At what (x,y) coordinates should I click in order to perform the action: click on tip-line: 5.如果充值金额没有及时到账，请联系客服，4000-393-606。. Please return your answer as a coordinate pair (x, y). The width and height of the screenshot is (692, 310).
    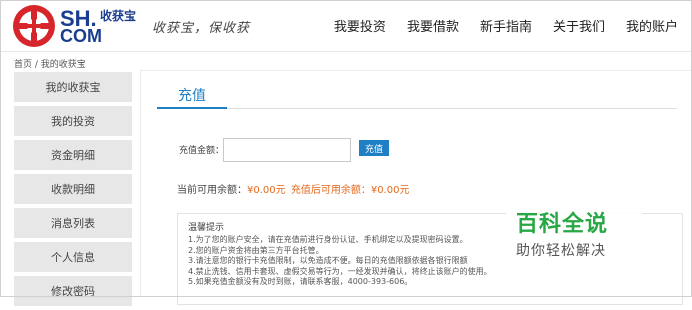
    Looking at the image, I should click on (300, 282).